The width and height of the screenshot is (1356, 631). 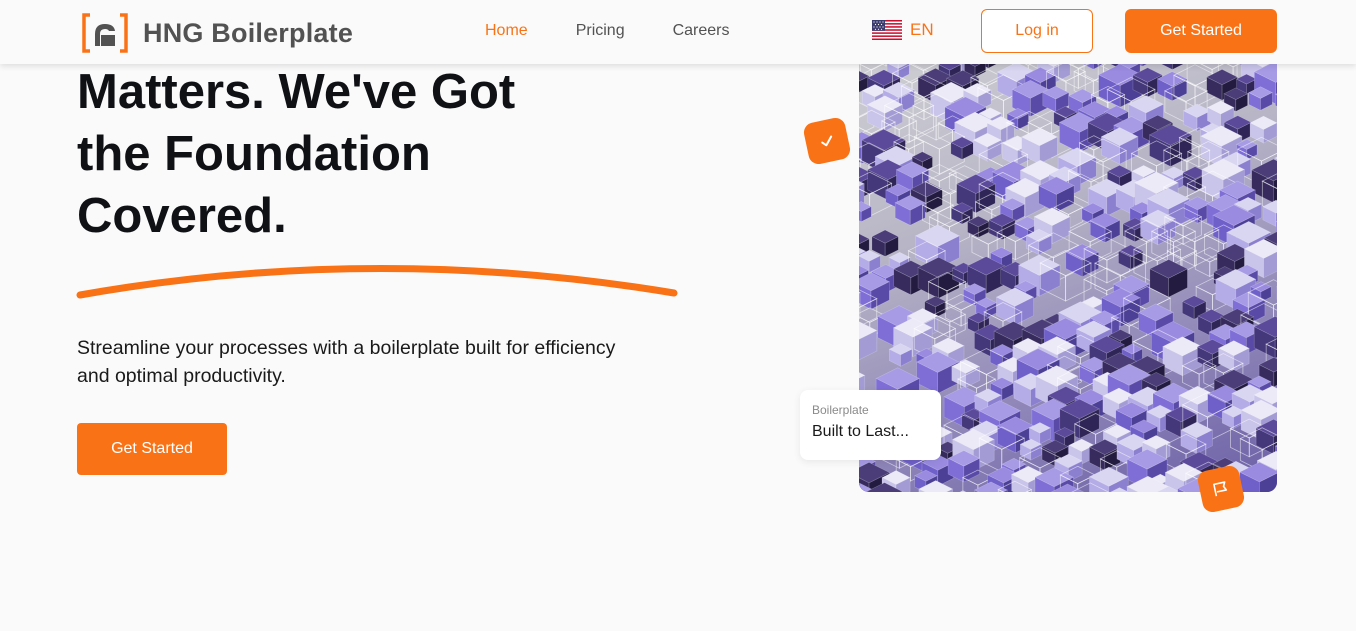 I want to click on hero-get-started-button: Get Started, so click(x=152, y=449).